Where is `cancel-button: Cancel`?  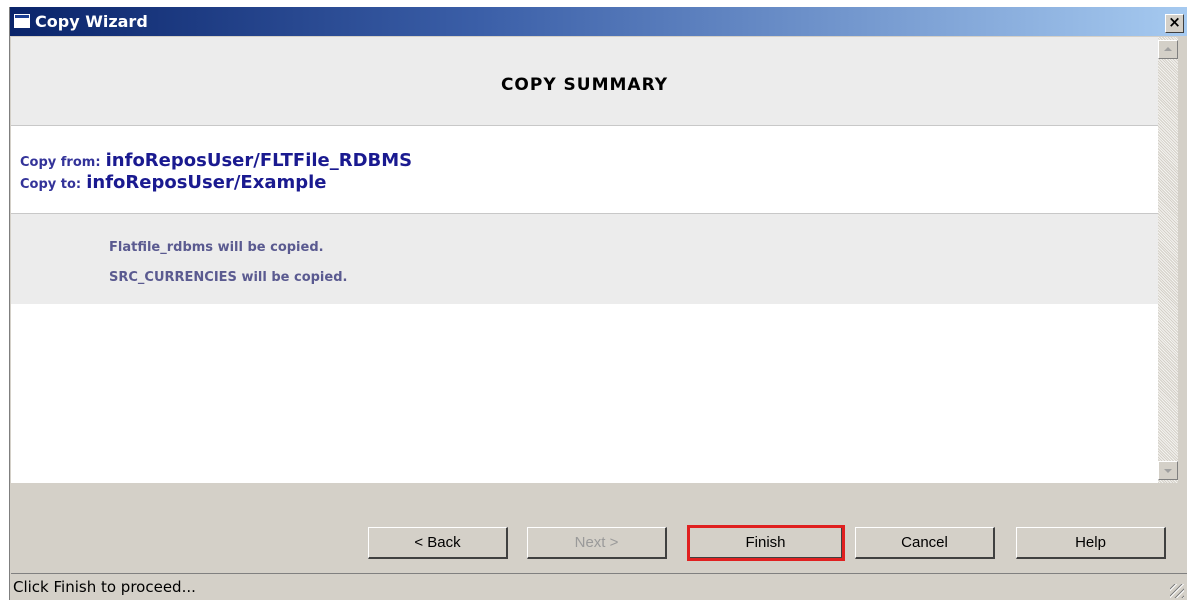
cancel-button: Cancel is located at coordinates (925, 543).